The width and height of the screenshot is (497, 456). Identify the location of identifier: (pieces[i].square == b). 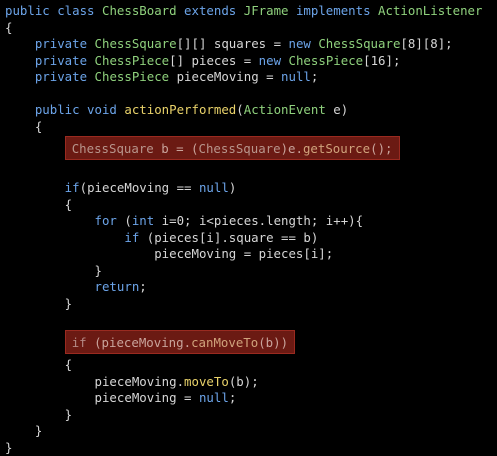
(233, 237).